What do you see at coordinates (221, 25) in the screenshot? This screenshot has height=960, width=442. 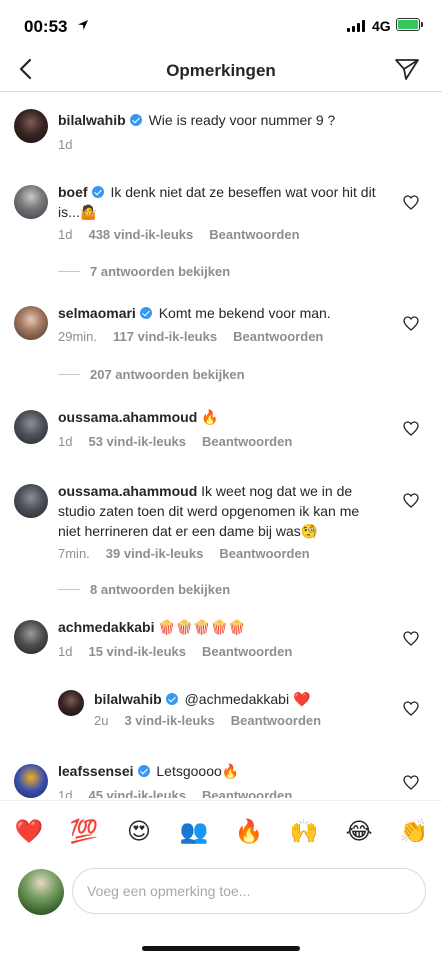 I see `status-bar: 00:53 4G` at bounding box center [221, 25].